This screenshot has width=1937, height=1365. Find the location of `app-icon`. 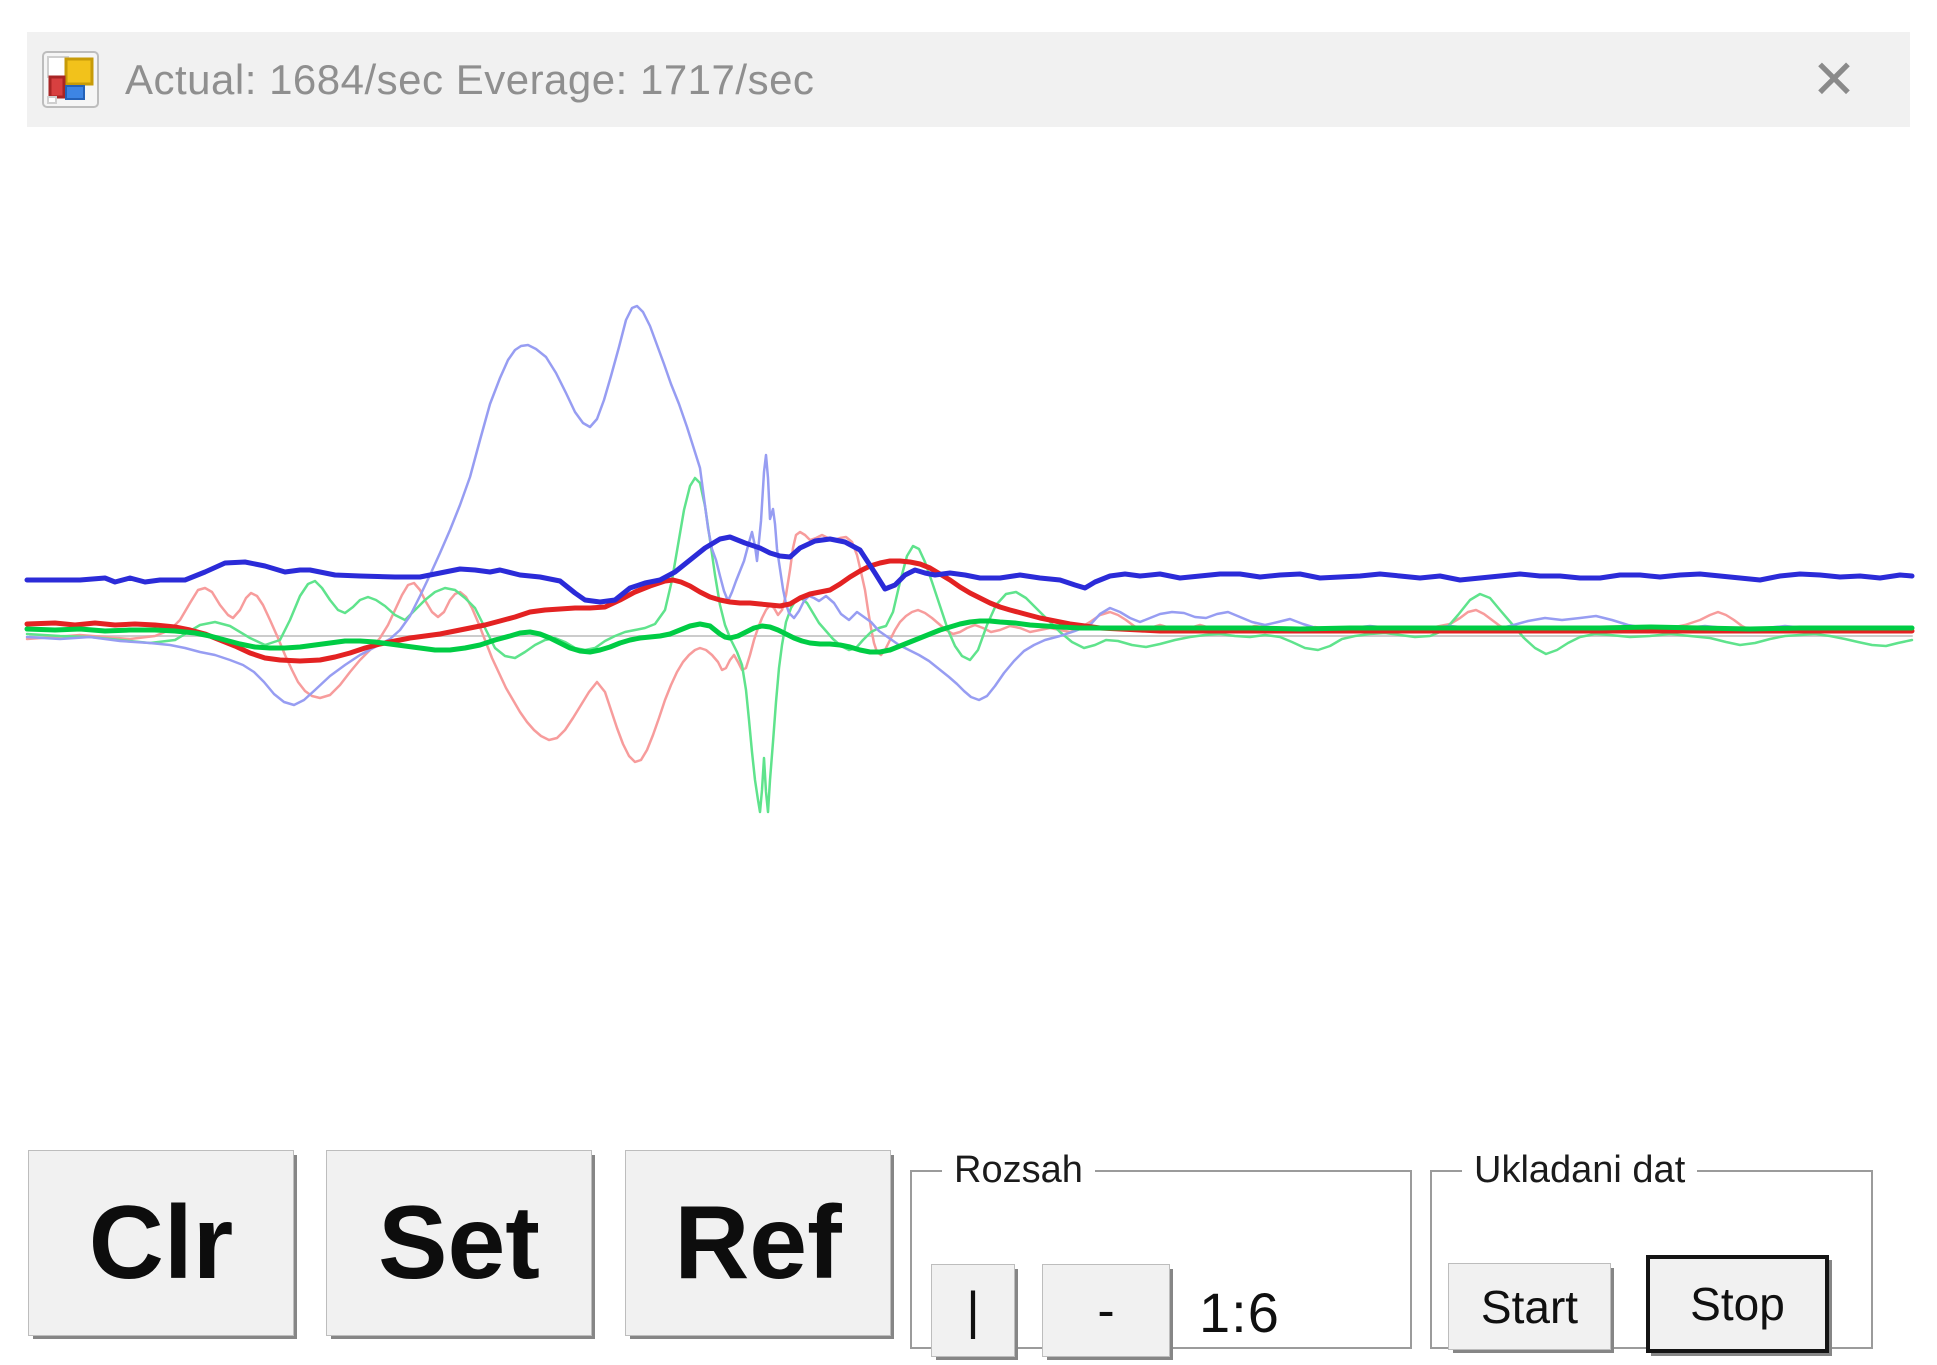

app-icon is located at coordinates (70, 79).